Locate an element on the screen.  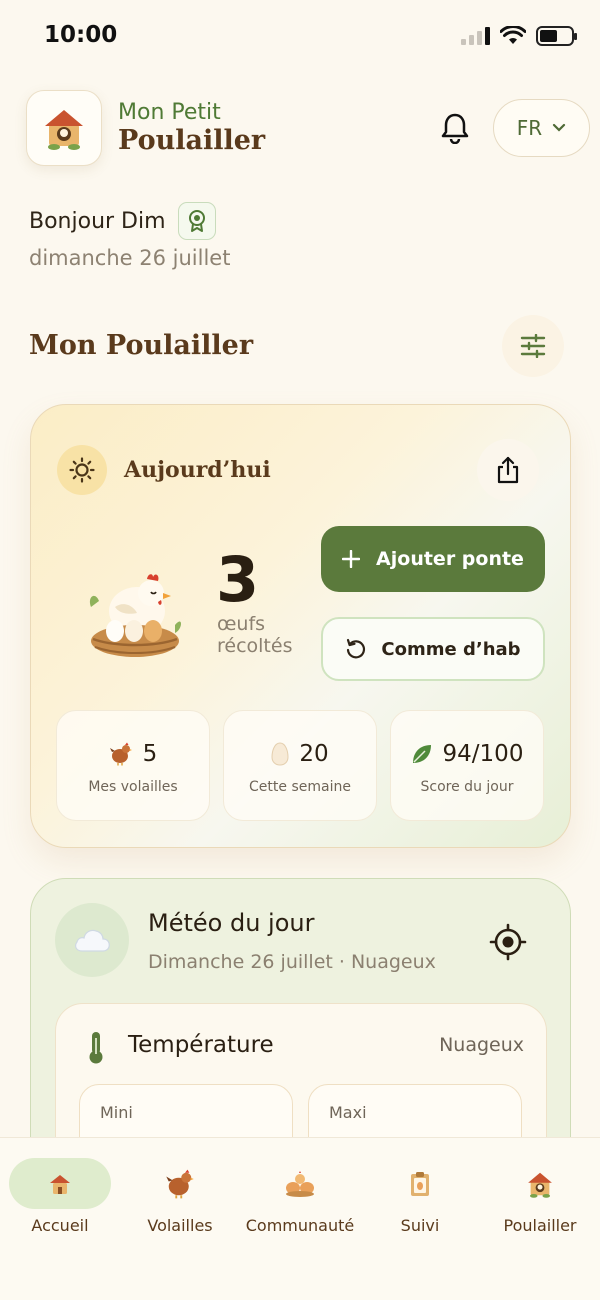
app-logo is located at coordinates (64, 128).